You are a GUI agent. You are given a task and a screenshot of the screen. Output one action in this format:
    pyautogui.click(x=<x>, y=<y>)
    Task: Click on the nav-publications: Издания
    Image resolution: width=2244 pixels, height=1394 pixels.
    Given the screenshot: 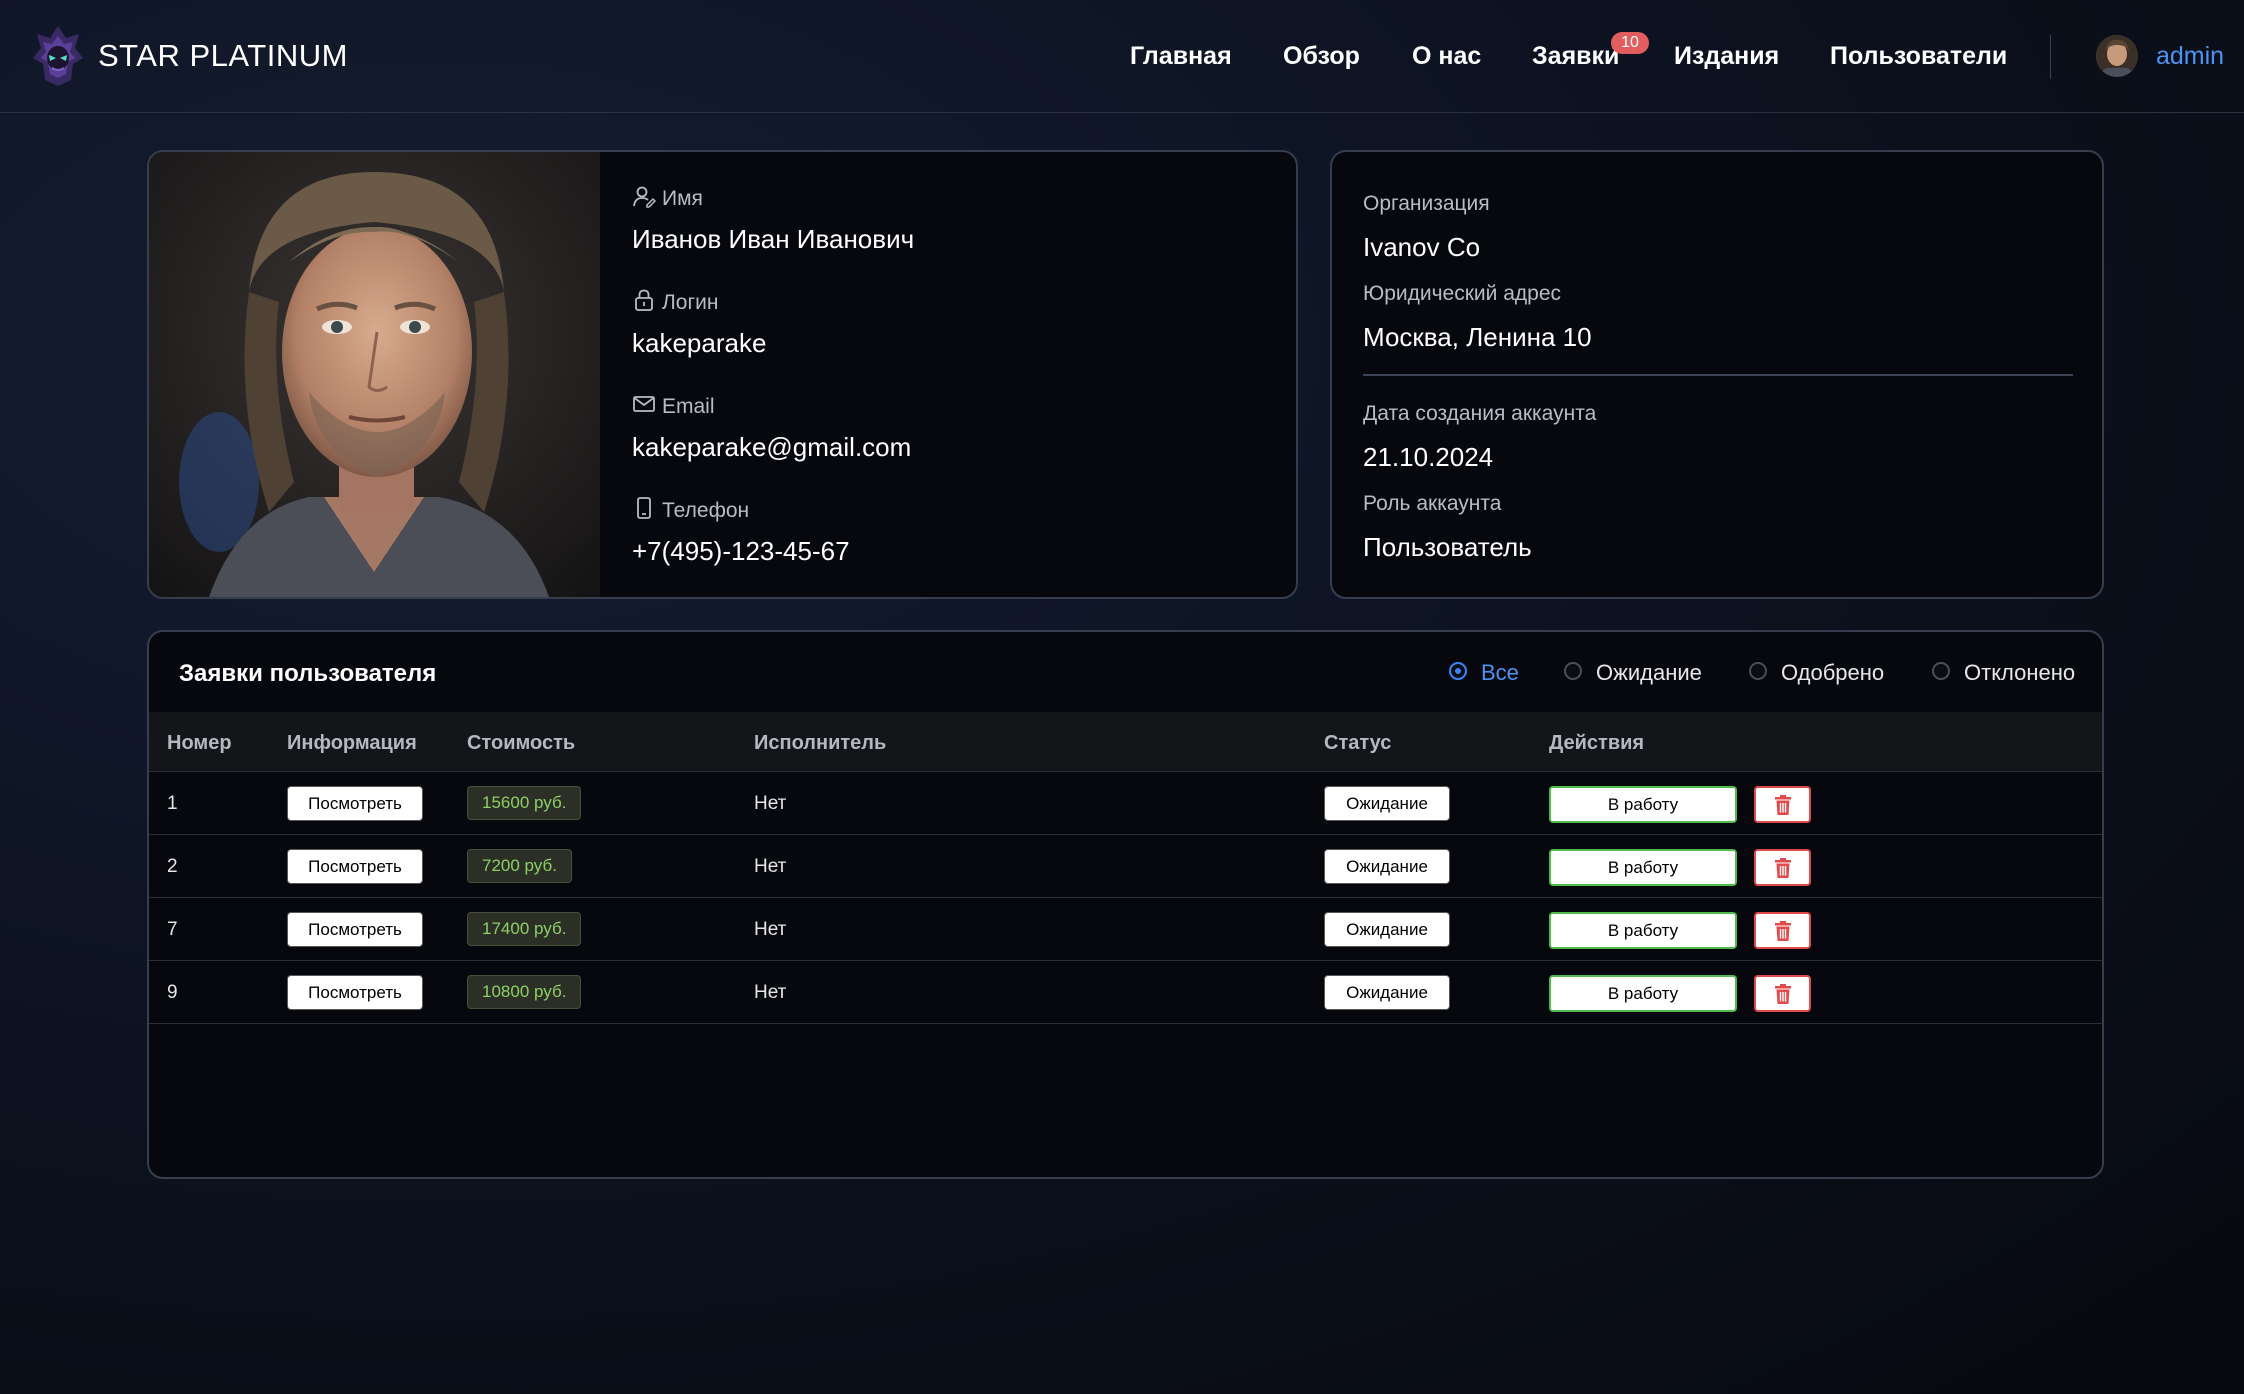 What is the action you would take?
    pyautogui.click(x=1726, y=56)
    